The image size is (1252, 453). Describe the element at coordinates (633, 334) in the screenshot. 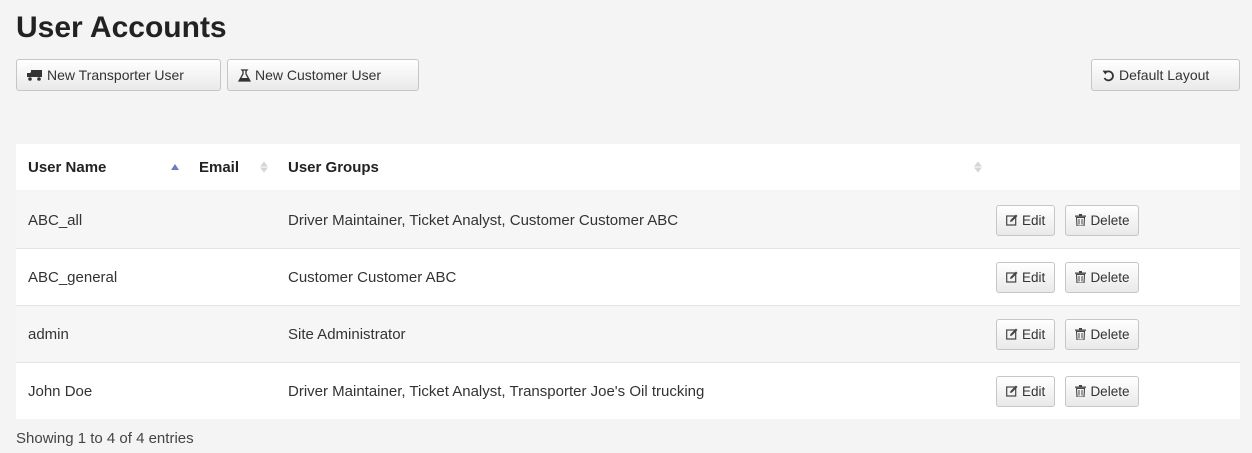

I see `user-groups-cell: Site Administrator` at that location.